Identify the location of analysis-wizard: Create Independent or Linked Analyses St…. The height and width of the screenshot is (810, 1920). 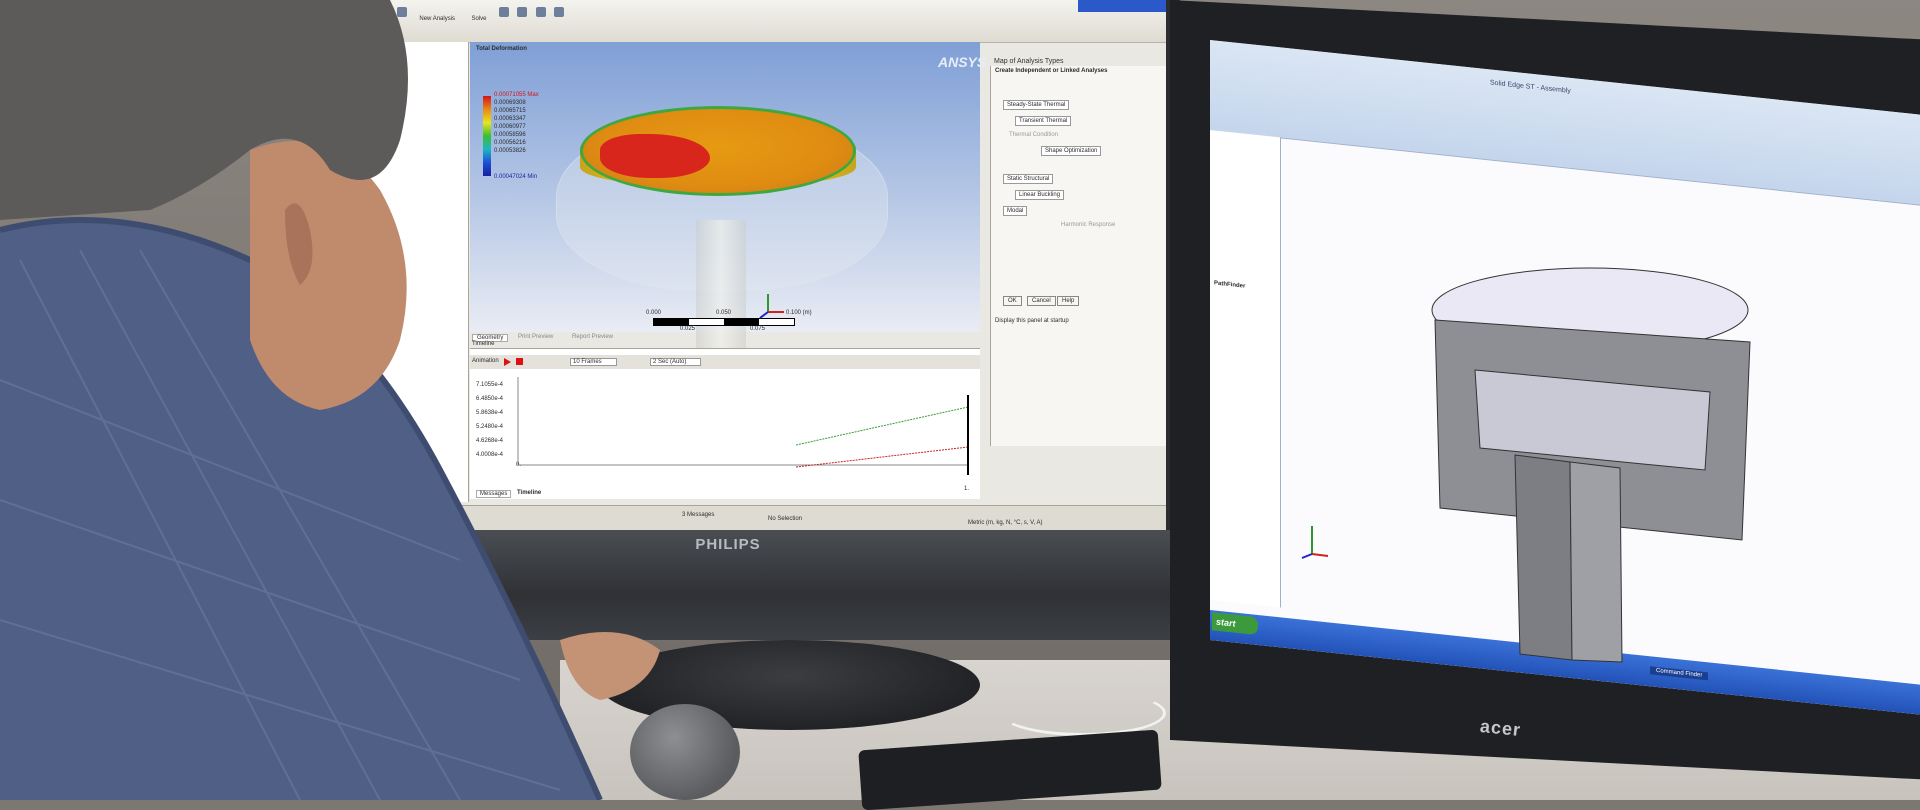
(1078, 256).